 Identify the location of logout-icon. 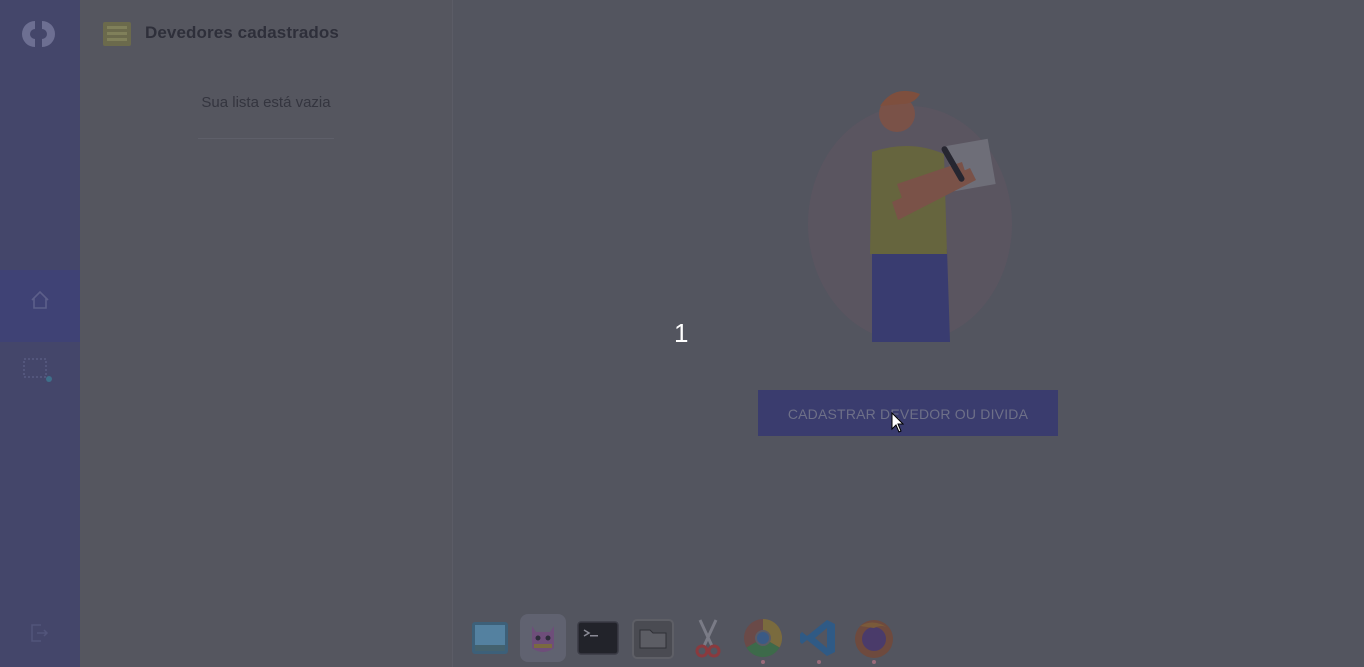
(40, 633).